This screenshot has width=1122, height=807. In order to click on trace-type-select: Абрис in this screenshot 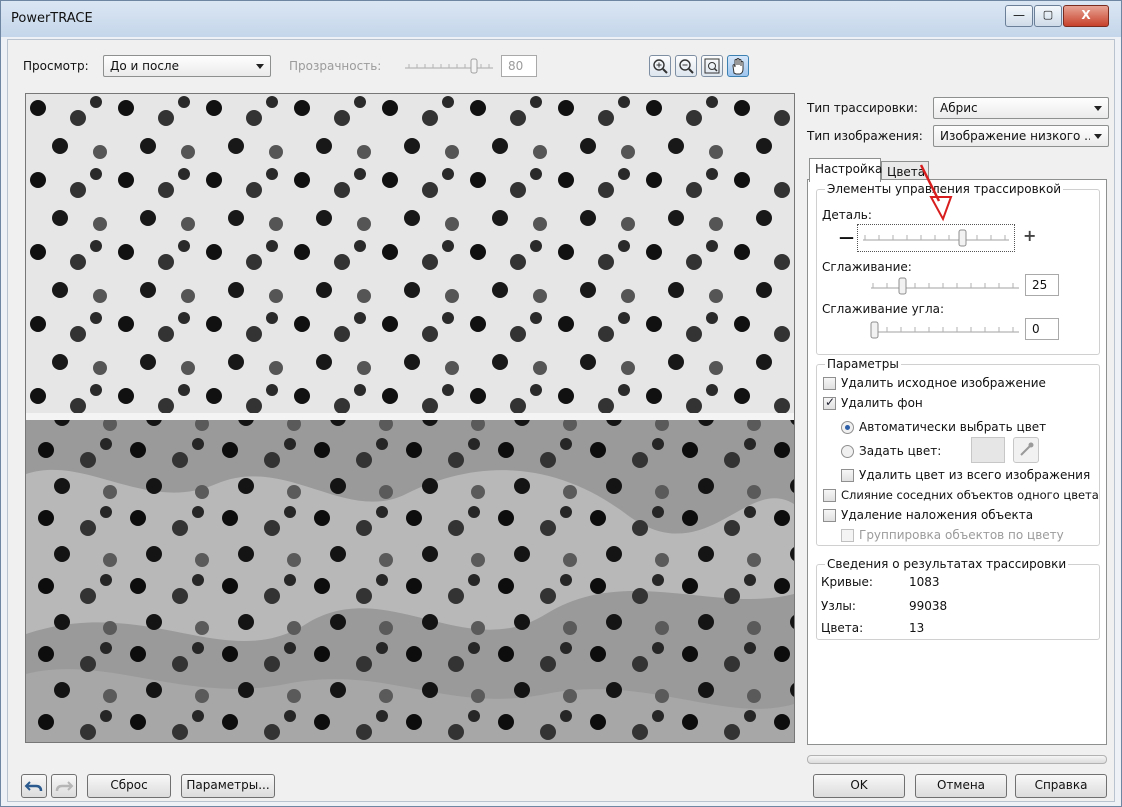, I will do `click(1021, 108)`.